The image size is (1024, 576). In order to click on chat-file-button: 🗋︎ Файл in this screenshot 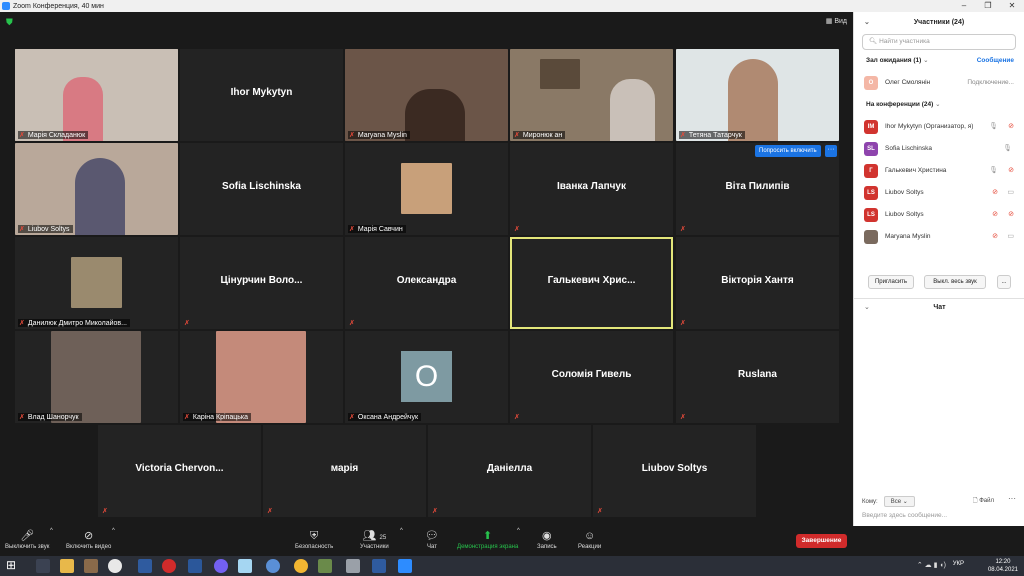, I will do `click(983, 501)`.